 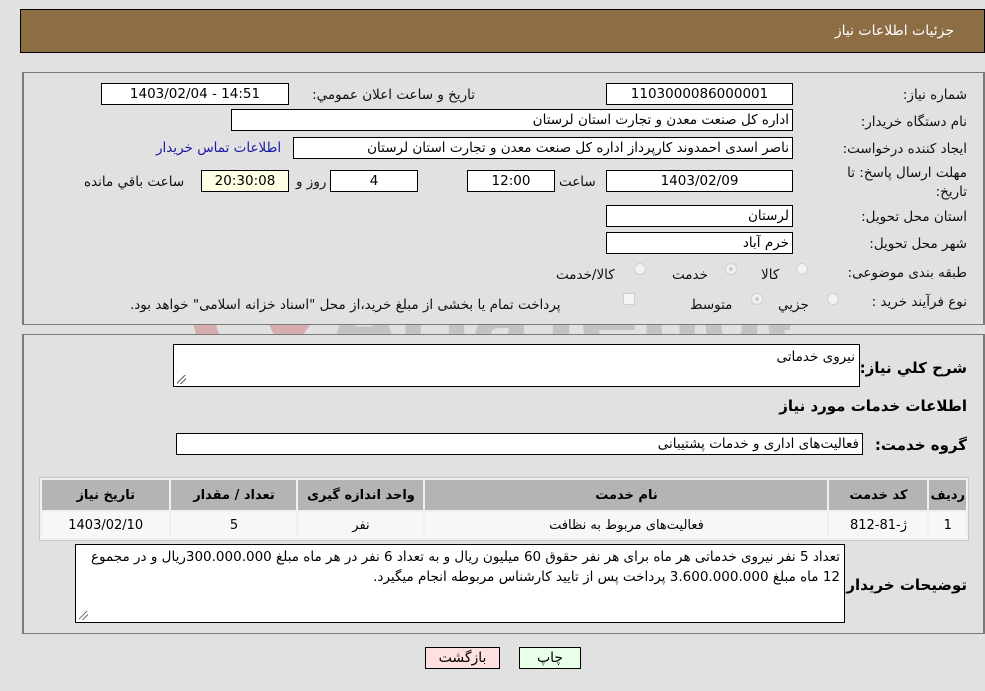 I want to click on deadline-label: مهلت ارسال پاسخ: تا تاریخ:, so click(x=907, y=182).